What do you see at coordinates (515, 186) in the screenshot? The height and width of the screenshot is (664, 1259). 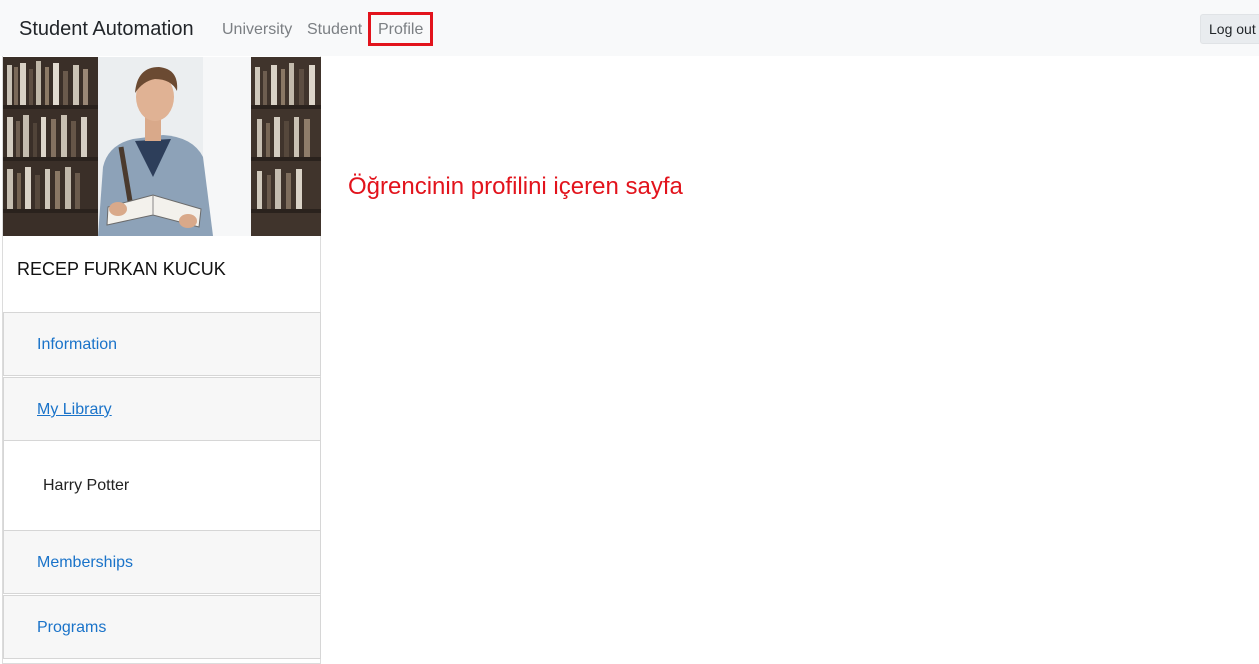 I see `page-description: Öğrencinin profilini içeren sayfa` at bounding box center [515, 186].